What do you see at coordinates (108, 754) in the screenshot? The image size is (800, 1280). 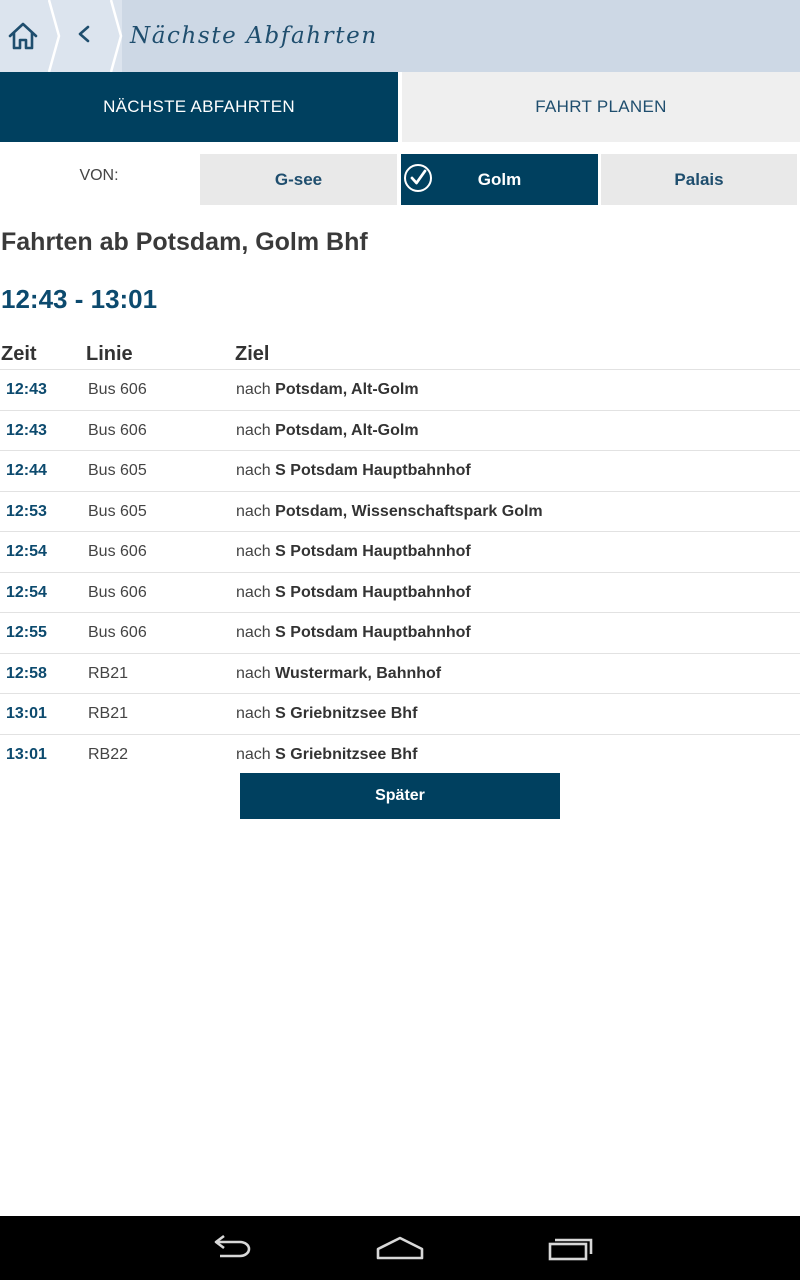 I see `line-name: RB22` at bounding box center [108, 754].